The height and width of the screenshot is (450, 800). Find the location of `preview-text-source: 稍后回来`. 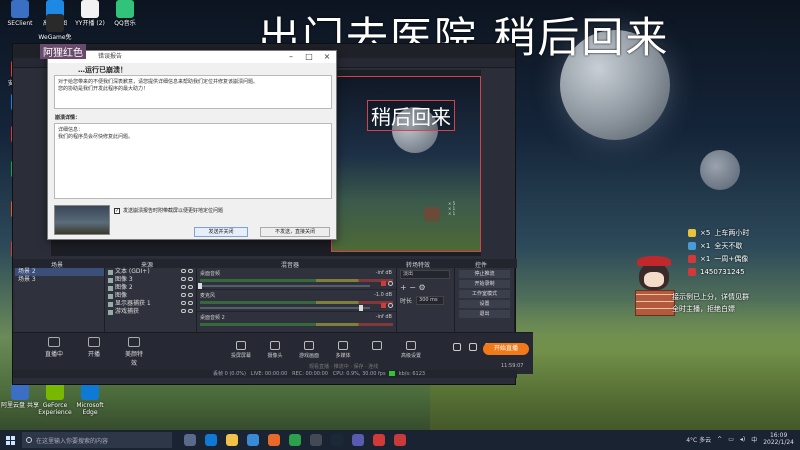

preview-text-source: 稍后回来 is located at coordinates (411, 115).